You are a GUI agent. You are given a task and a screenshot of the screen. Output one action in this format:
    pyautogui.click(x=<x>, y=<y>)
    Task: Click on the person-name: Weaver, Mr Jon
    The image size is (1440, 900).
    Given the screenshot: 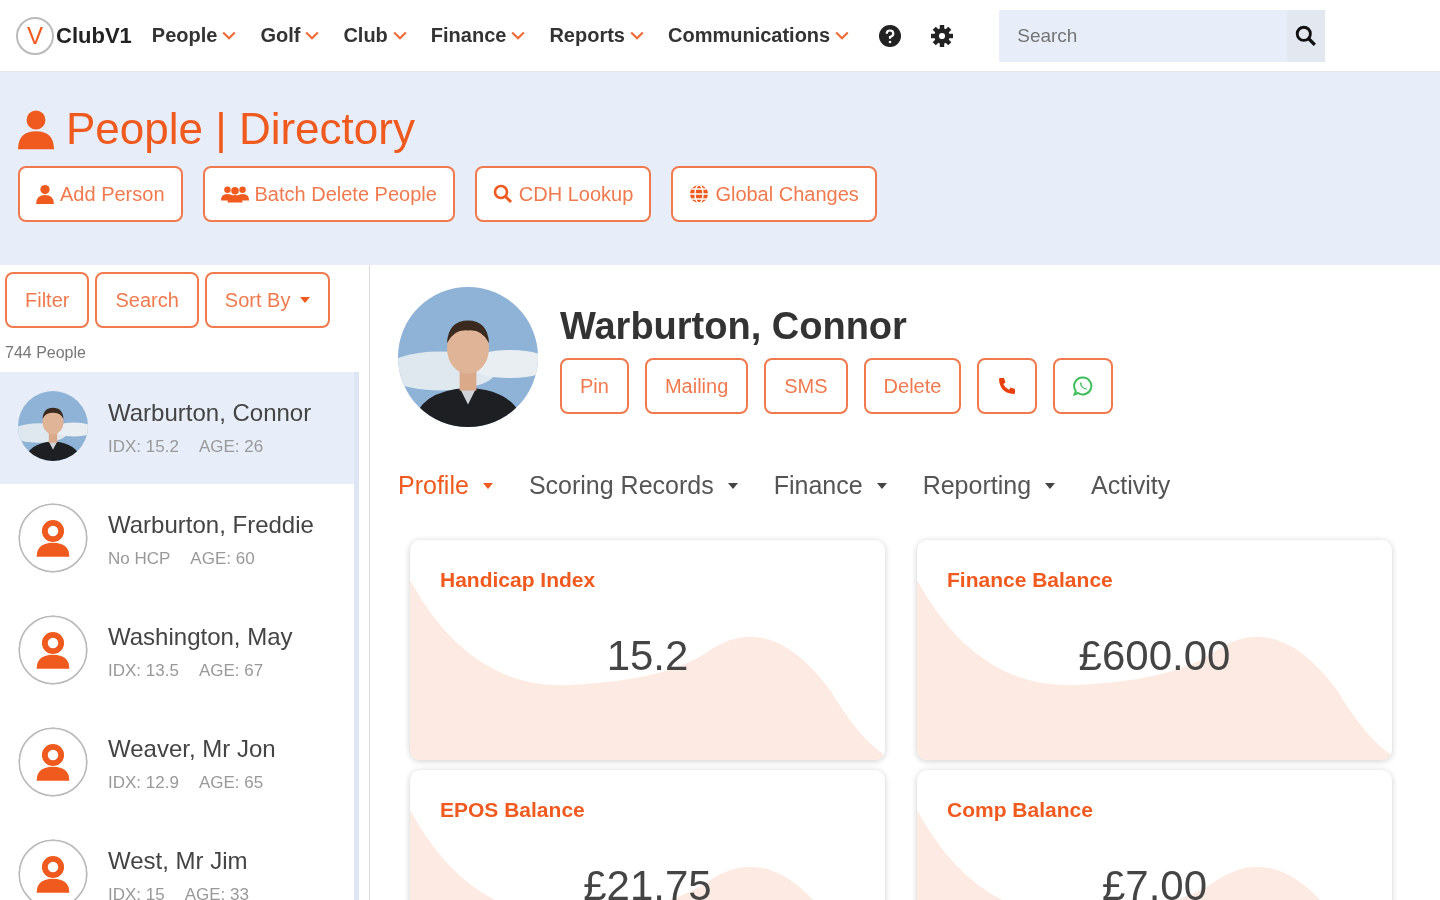 What is the action you would take?
    pyautogui.click(x=192, y=749)
    